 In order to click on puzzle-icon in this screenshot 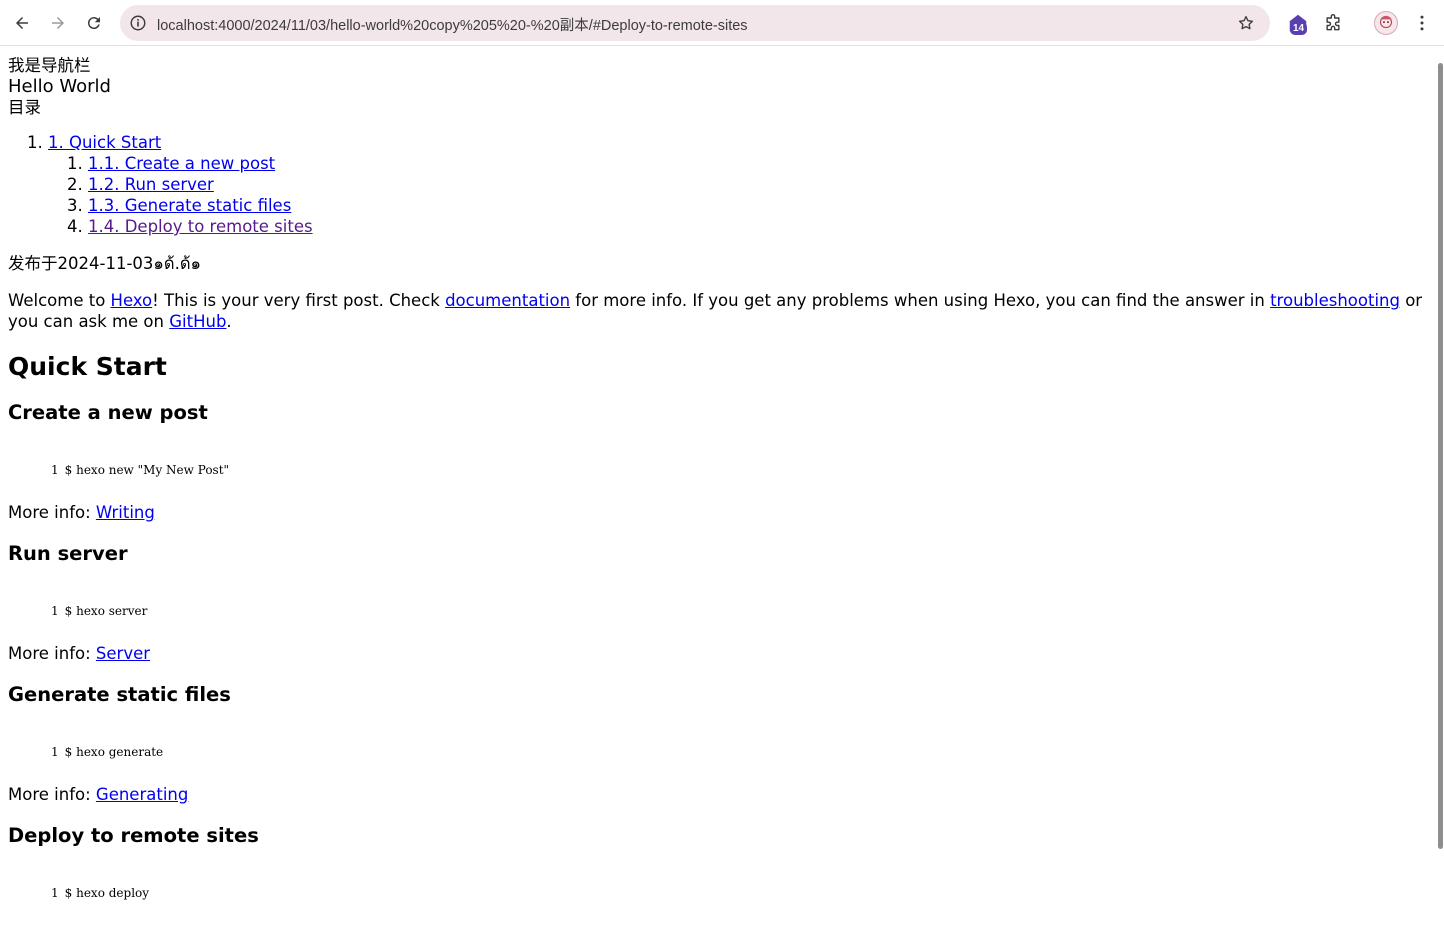, I will do `click(1333, 23)`.